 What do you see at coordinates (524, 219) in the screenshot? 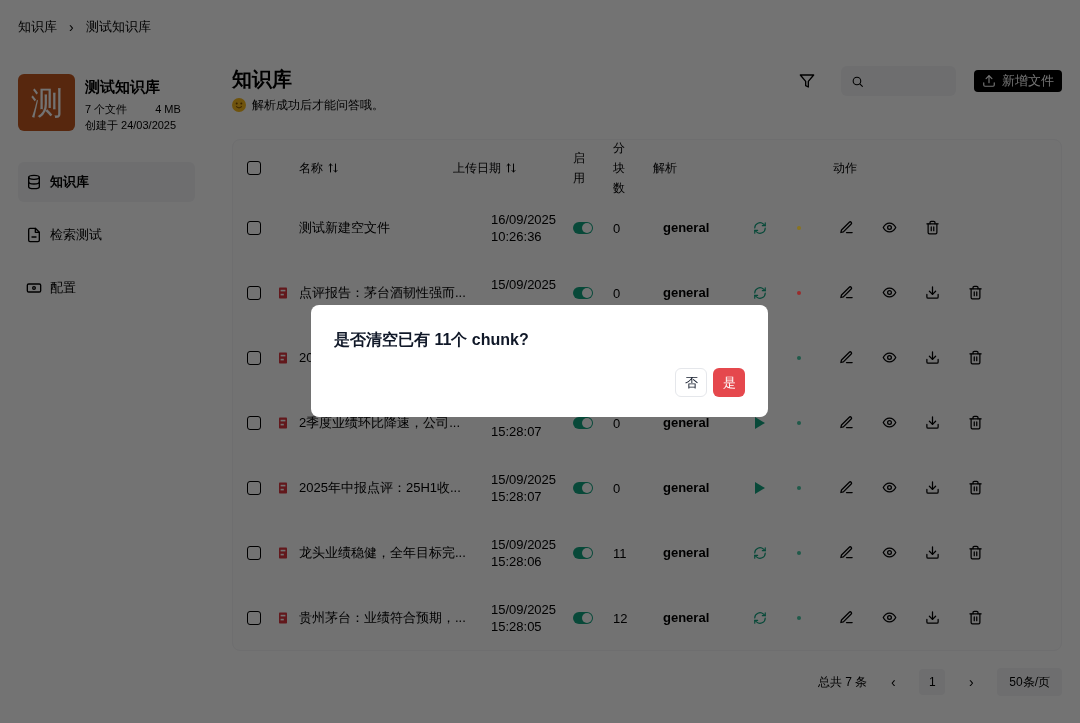
I see `upload-date: 16/09/2025` at bounding box center [524, 219].